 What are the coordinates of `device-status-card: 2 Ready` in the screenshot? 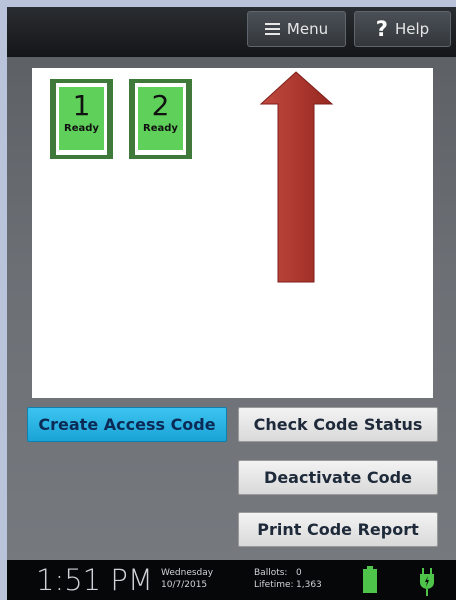 It's located at (160, 118).